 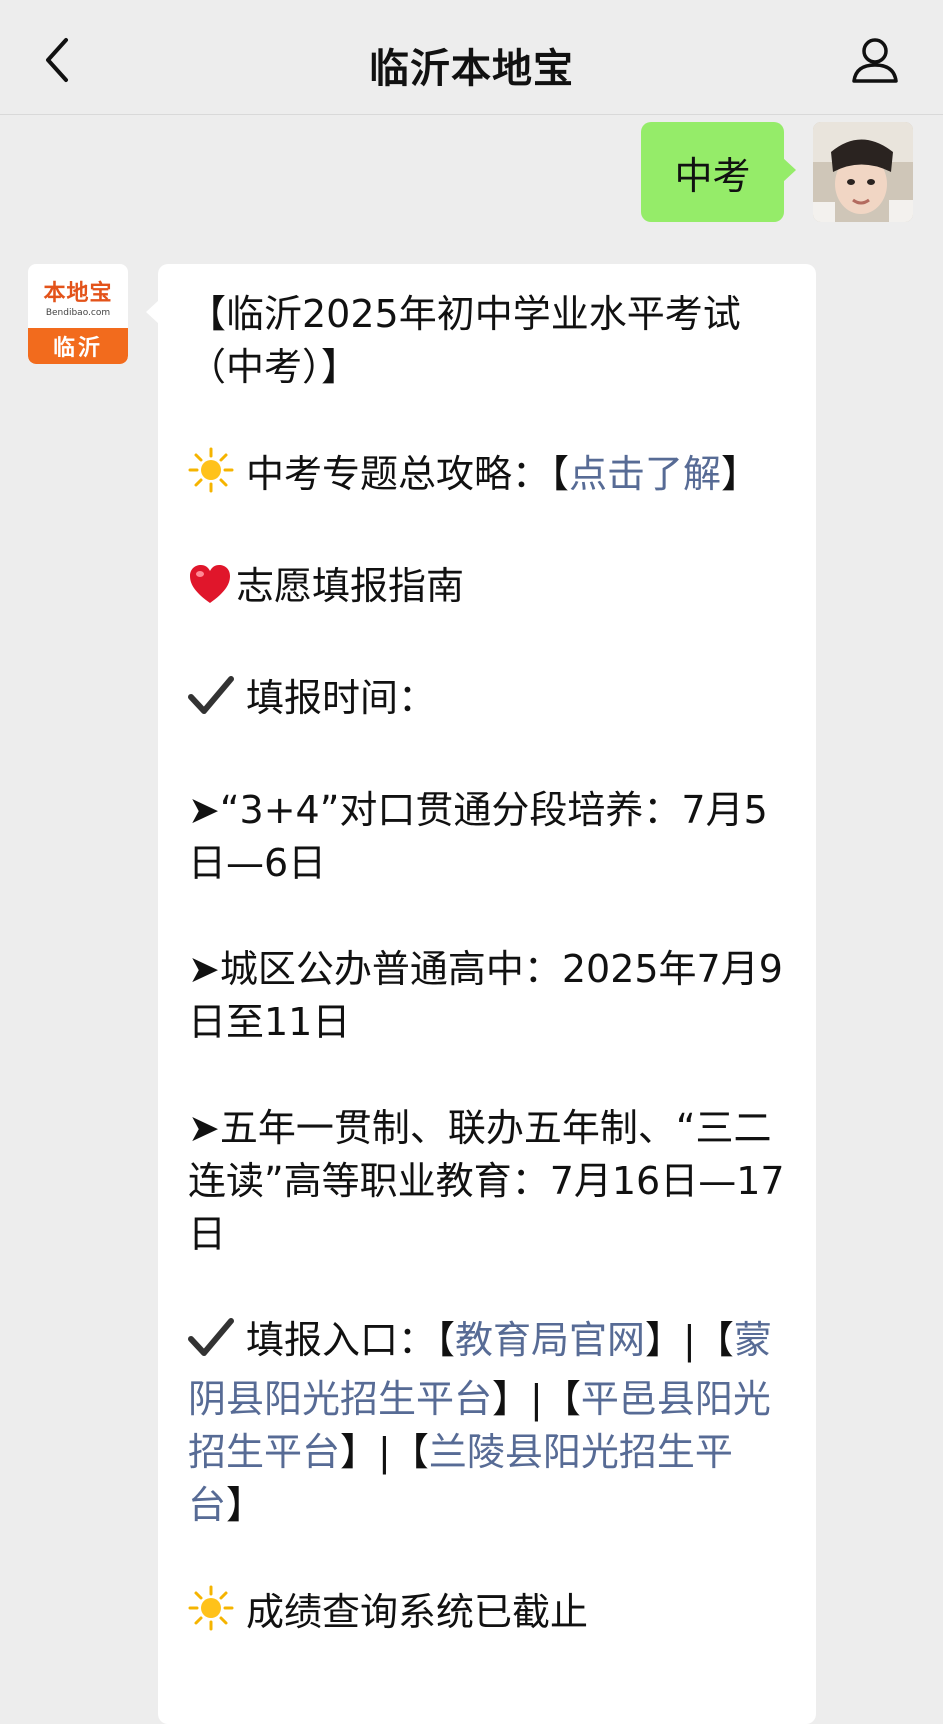 I want to click on outgoing-message: 中考, so click(x=471, y=172).